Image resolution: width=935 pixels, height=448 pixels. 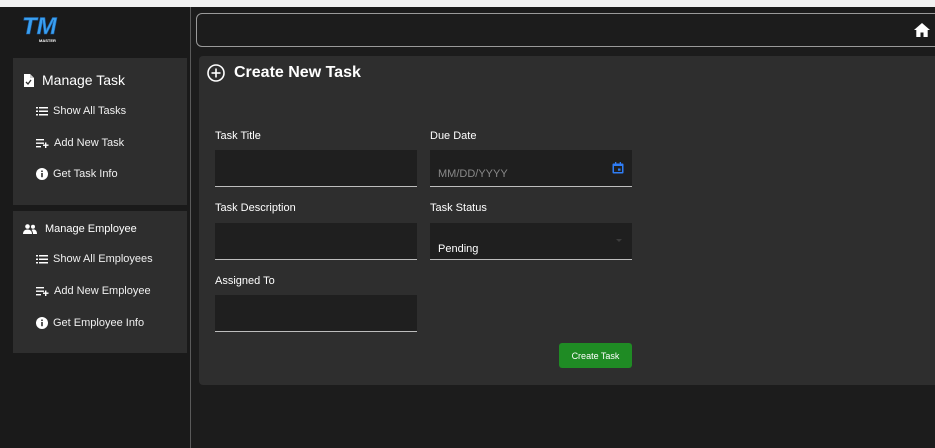 What do you see at coordinates (216, 73) in the screenshot?
I see `add-circle-icon` at bounding box center [216, 73].